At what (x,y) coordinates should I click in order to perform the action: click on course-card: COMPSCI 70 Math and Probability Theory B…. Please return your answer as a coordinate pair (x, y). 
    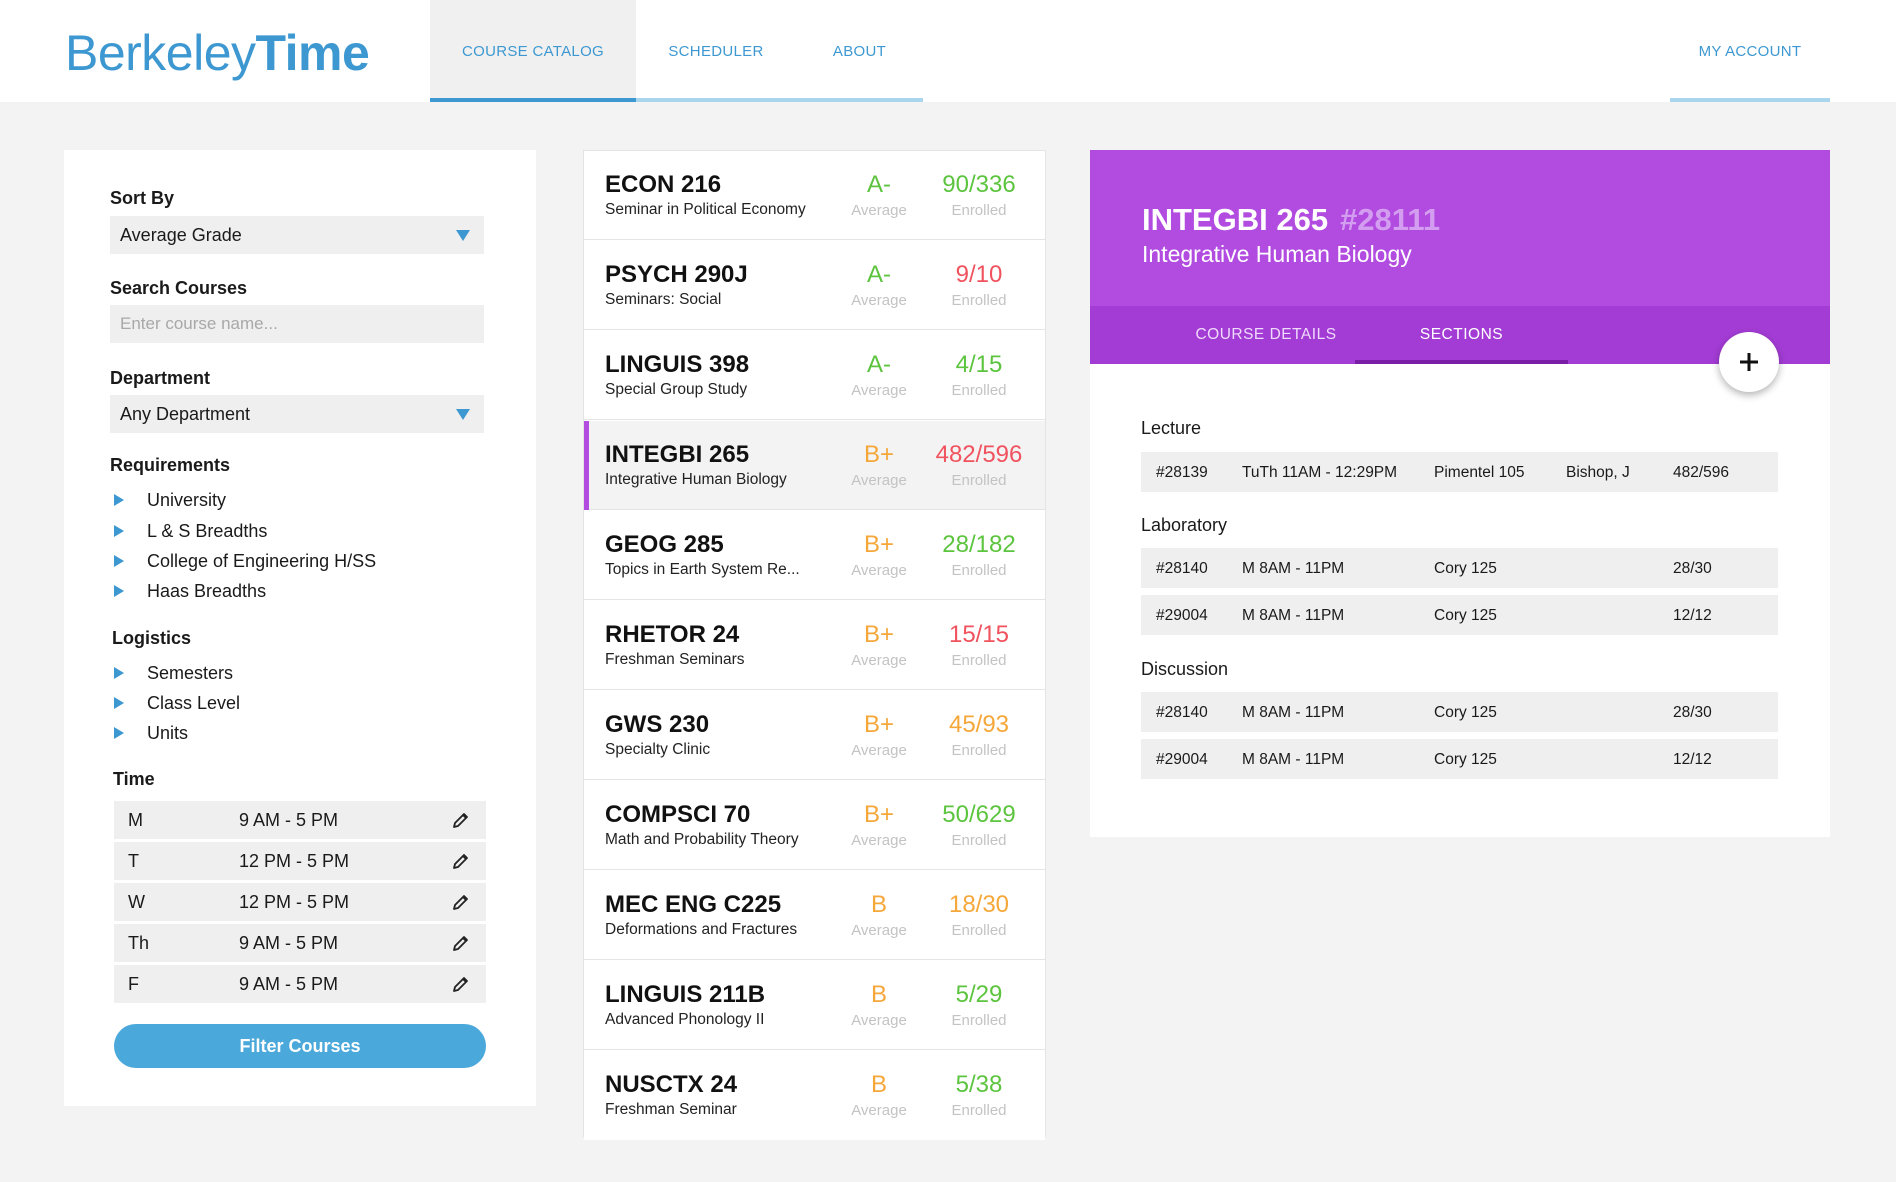
    Looking at the image, I should click on (814, 825).